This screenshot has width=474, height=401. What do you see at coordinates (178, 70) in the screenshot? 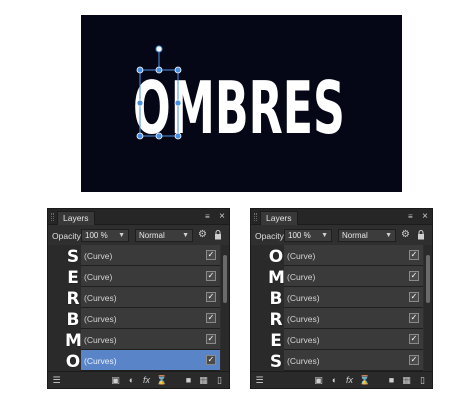
I see `resize-handle-top-right` at bounding box center [178, 70].